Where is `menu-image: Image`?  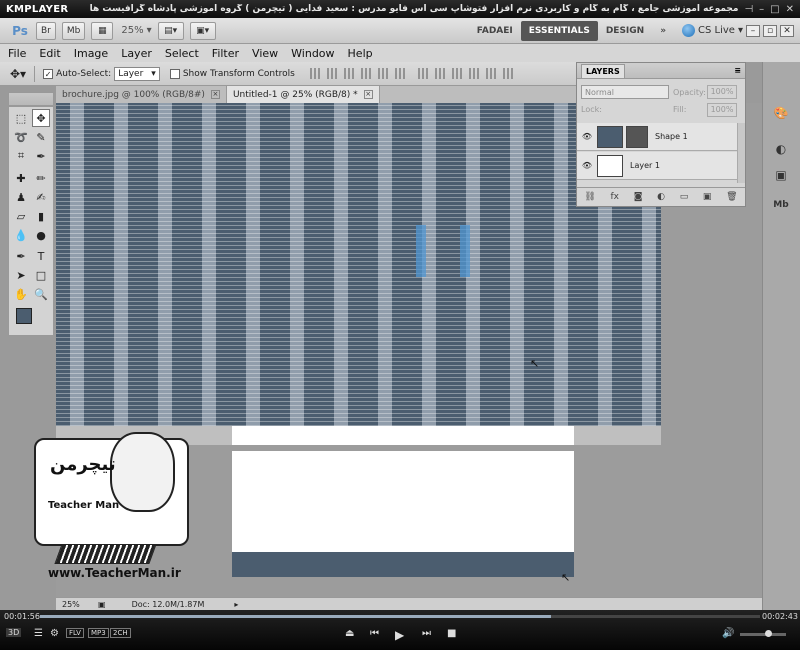 menu-image: Image is located at coordinates (91, 53).